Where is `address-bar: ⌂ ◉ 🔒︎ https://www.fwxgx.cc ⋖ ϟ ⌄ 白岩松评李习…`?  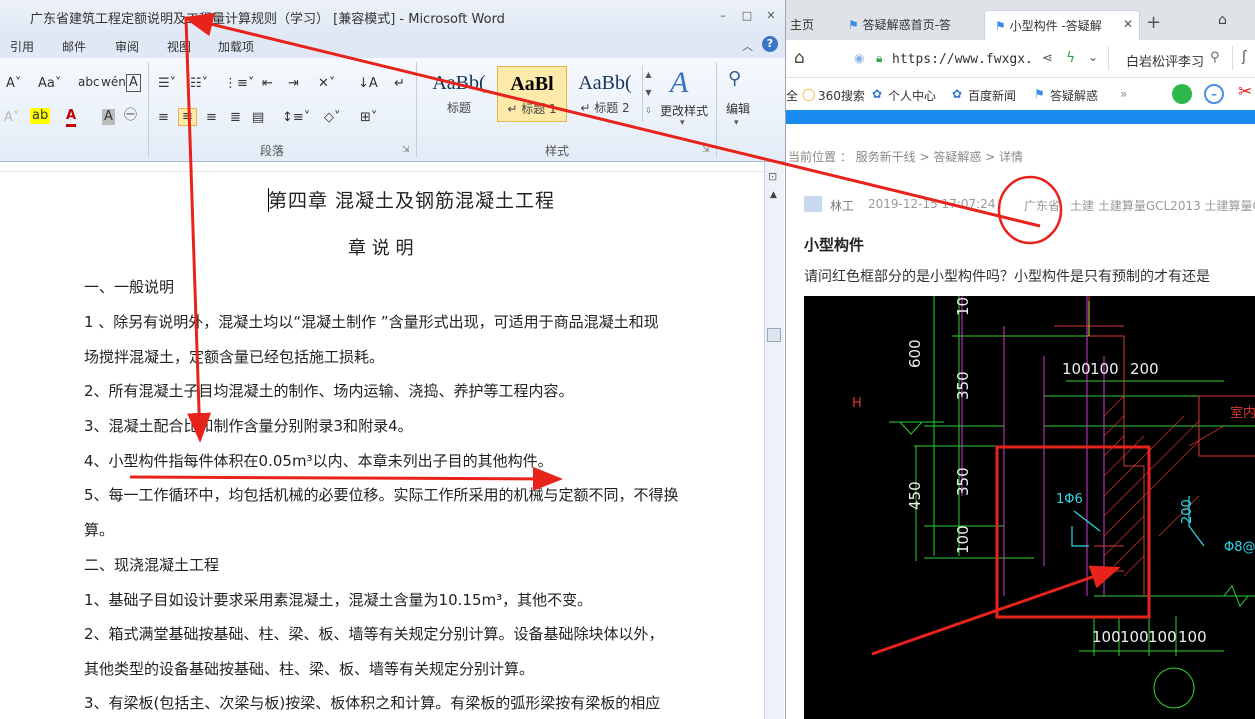 address-bar: ⌂ ◉ 🔒︎ https://www.fwxgx.cc ⋖ ϟ ⌄ 白岩松评李习… is located at coordinates (1020, 59).